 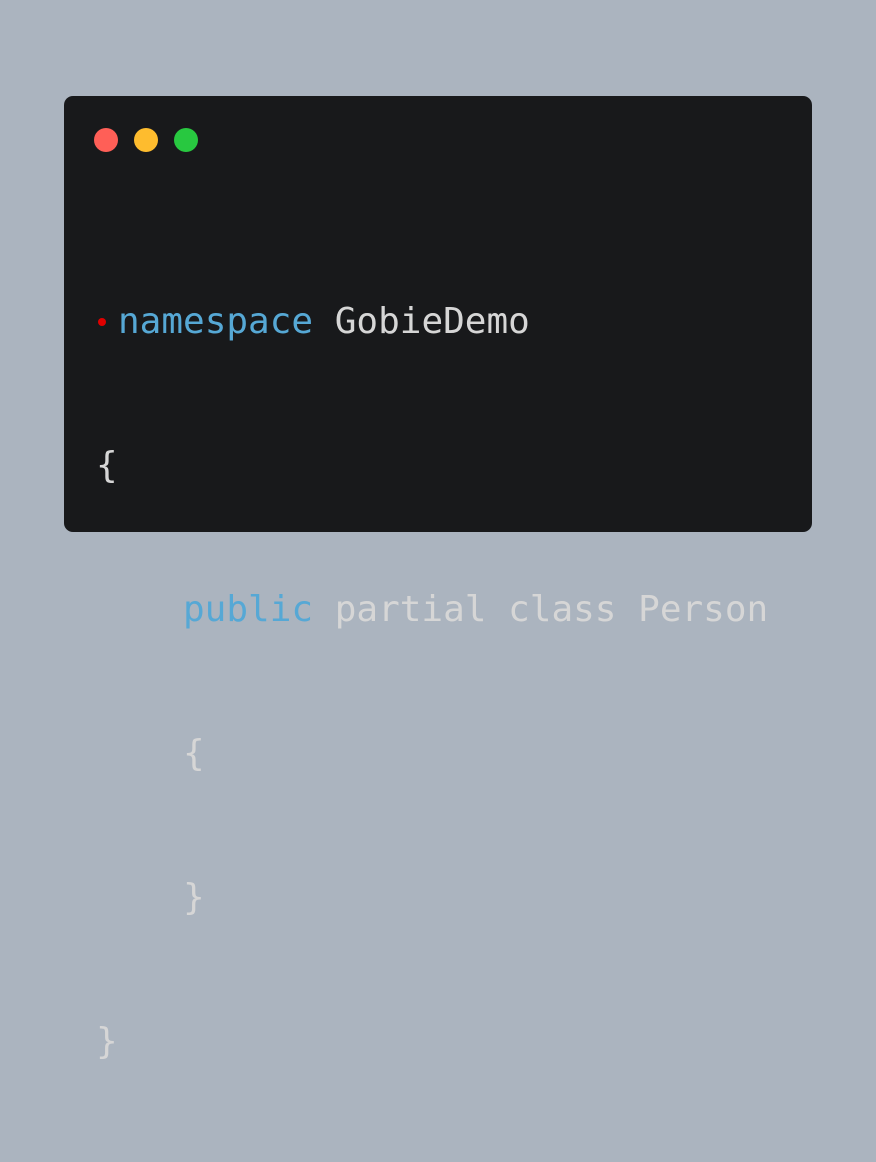 What do you see at coordinates (432, 1042) in the screenshot?
I see `code-line-6: }` at bounding box center [432, 1042].